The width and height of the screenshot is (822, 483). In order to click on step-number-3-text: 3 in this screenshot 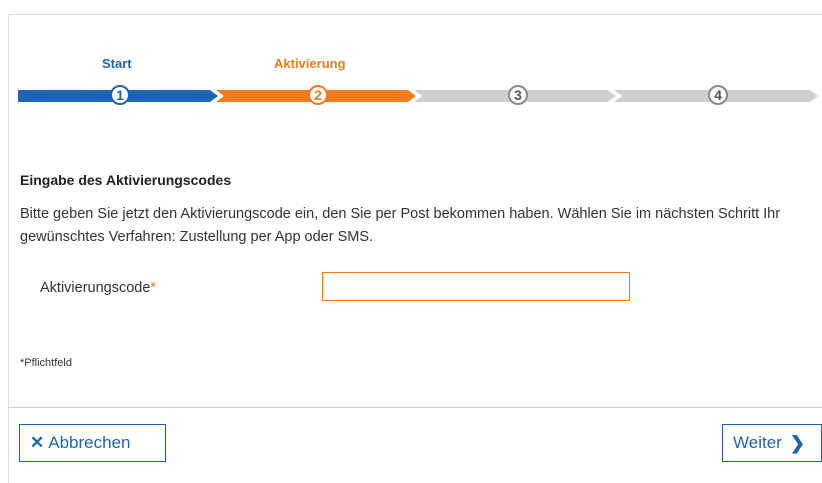, I will do `click(518, 95)`.